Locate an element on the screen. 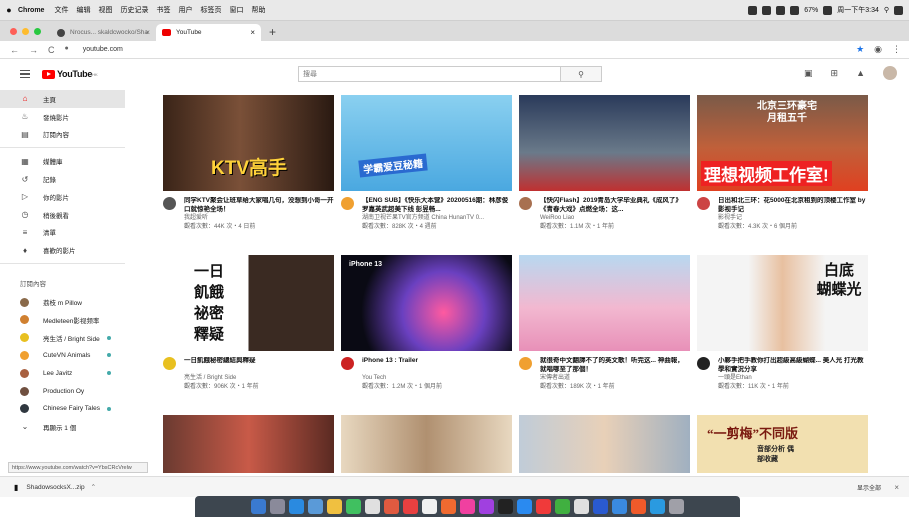 This screenshot has height=517, width=909. video-title: 就很奇中文翻譯不了的英文歌！听完这... 神曲報，就唱哪至了那個！ is located at coordinates (615, 365).